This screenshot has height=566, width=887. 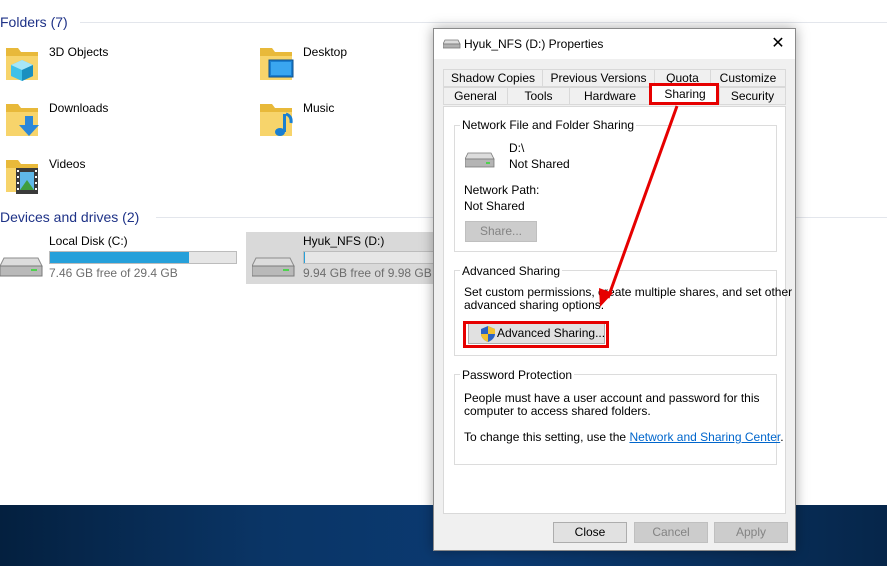 What do you see at coordinates (452, 44) in the screenshot?
I see `drive-title-icon` at bounding box center [452, 44].